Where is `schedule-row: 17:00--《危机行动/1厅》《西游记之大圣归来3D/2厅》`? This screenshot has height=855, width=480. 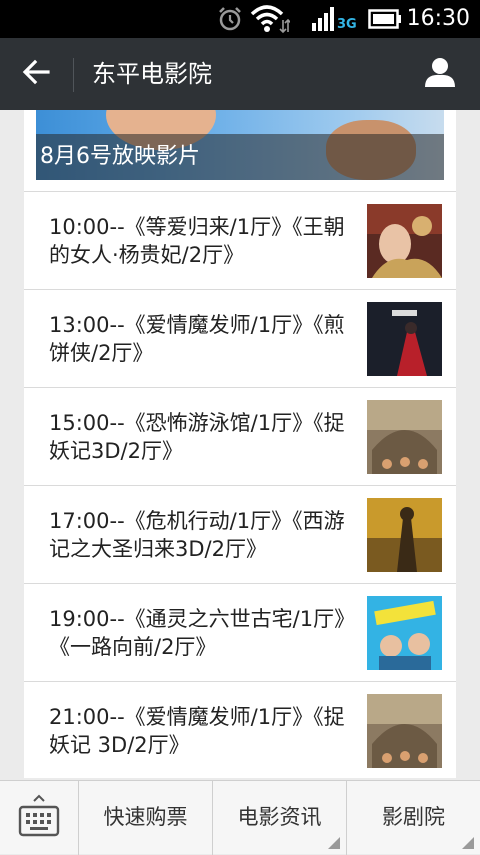 schedule-row: 17:00--《危机行动/1厅》《西游记之大圣归来3D/2厅》 is located at coordinates (240, 534).